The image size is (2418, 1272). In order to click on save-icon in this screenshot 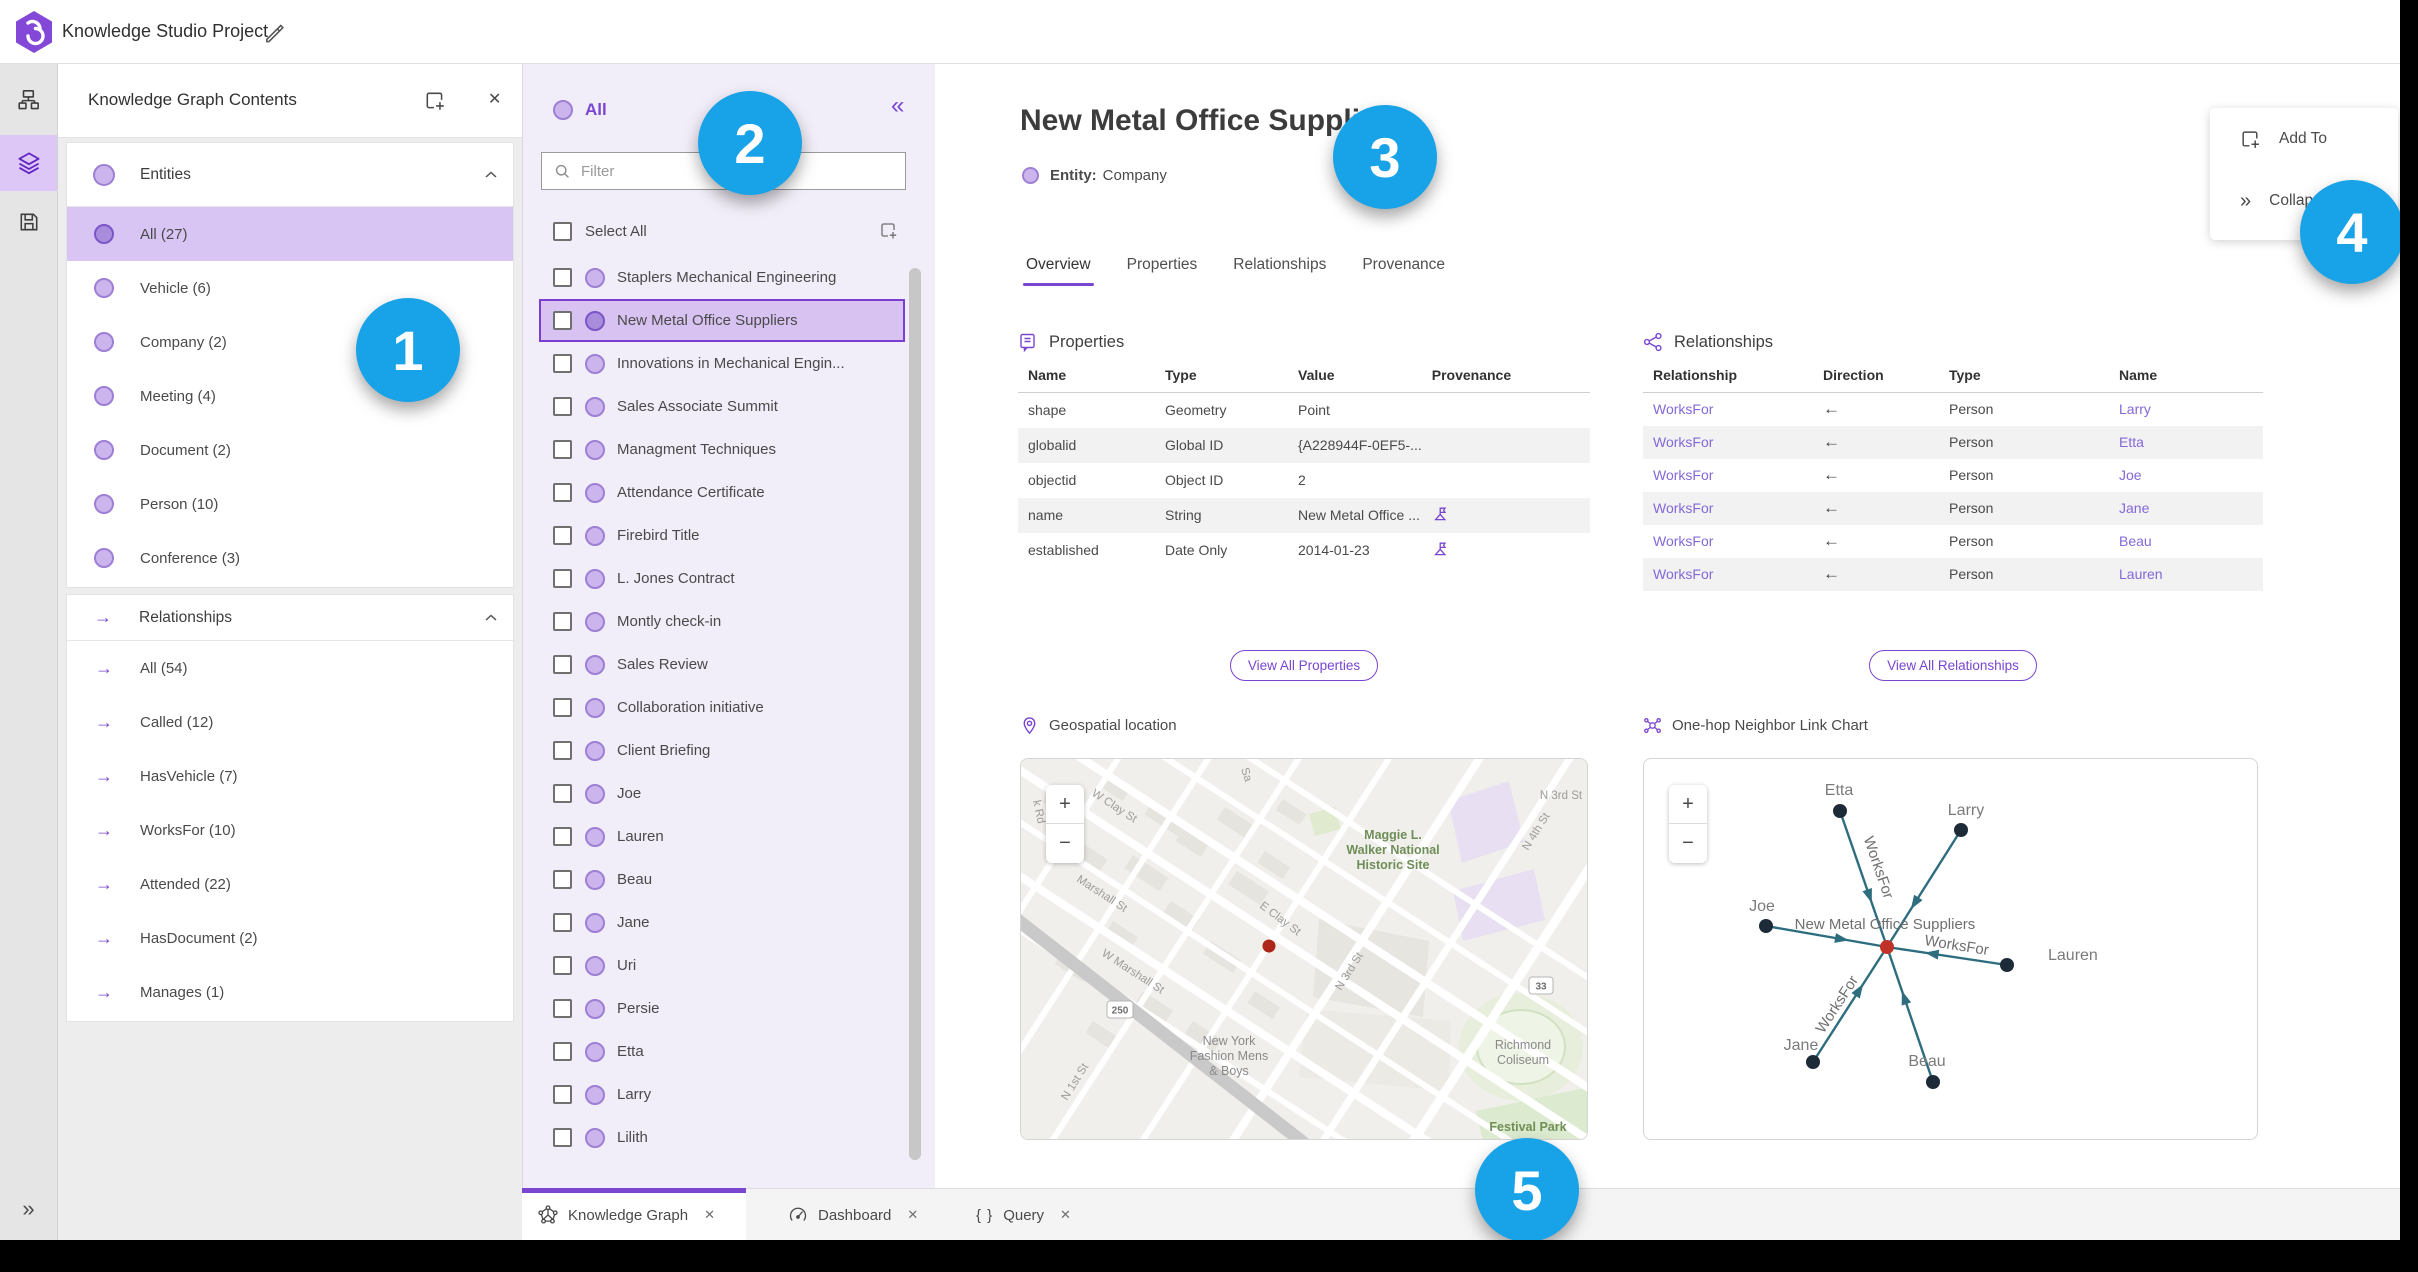, I will do `click(28, 222)`.